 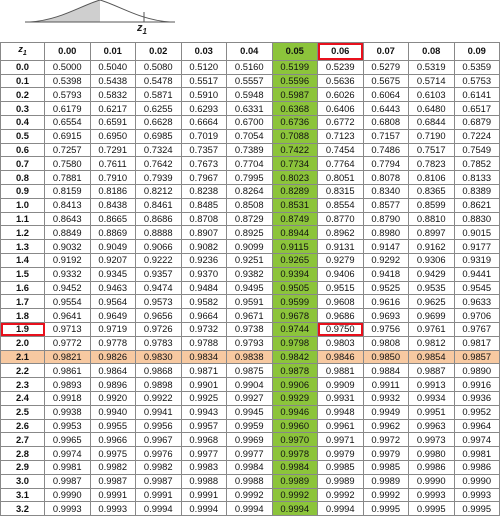 I want to click on table-cell: 0.9370, so click(x=203, y=274).